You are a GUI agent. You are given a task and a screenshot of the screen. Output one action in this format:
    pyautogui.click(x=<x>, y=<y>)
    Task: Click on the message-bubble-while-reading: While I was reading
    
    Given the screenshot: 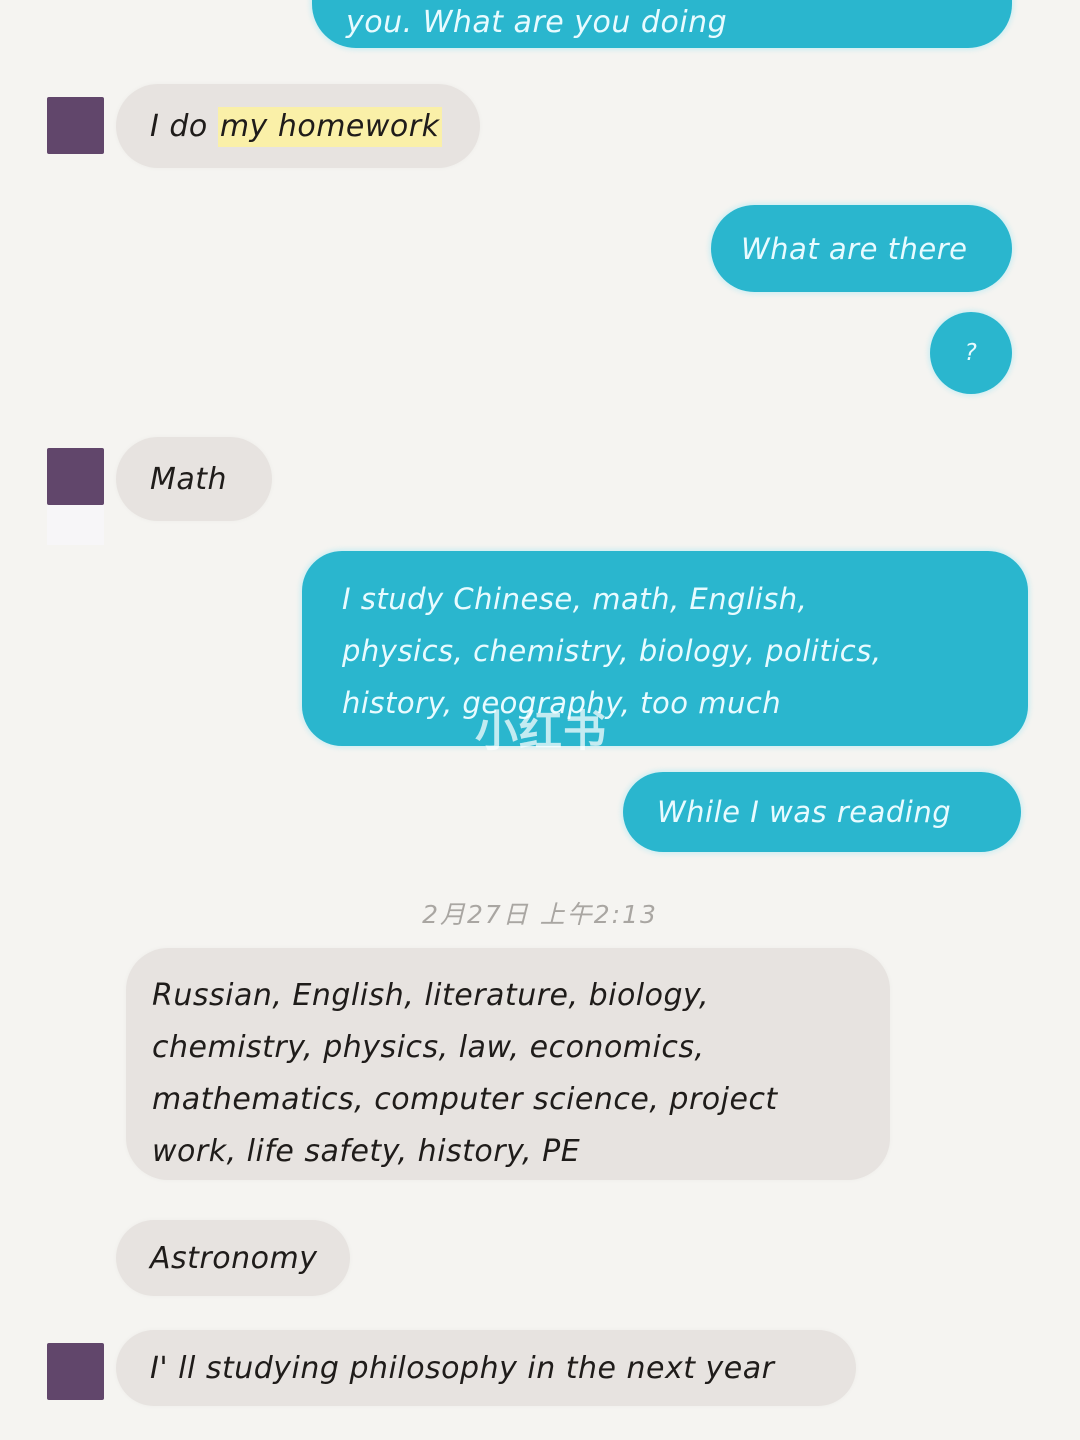 What is the action you would take?
    pyautogui.click(x=822, y=812)
    